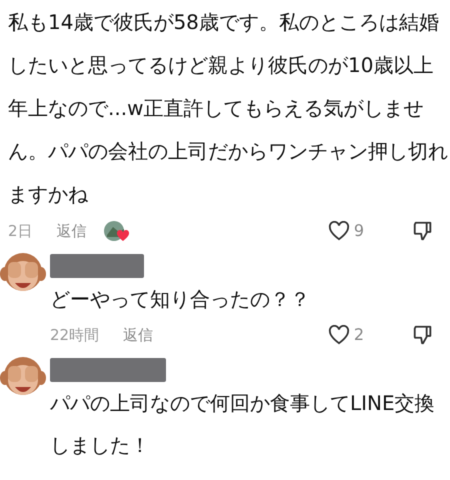  I want to click on like-count: 9, so click(359, 231).